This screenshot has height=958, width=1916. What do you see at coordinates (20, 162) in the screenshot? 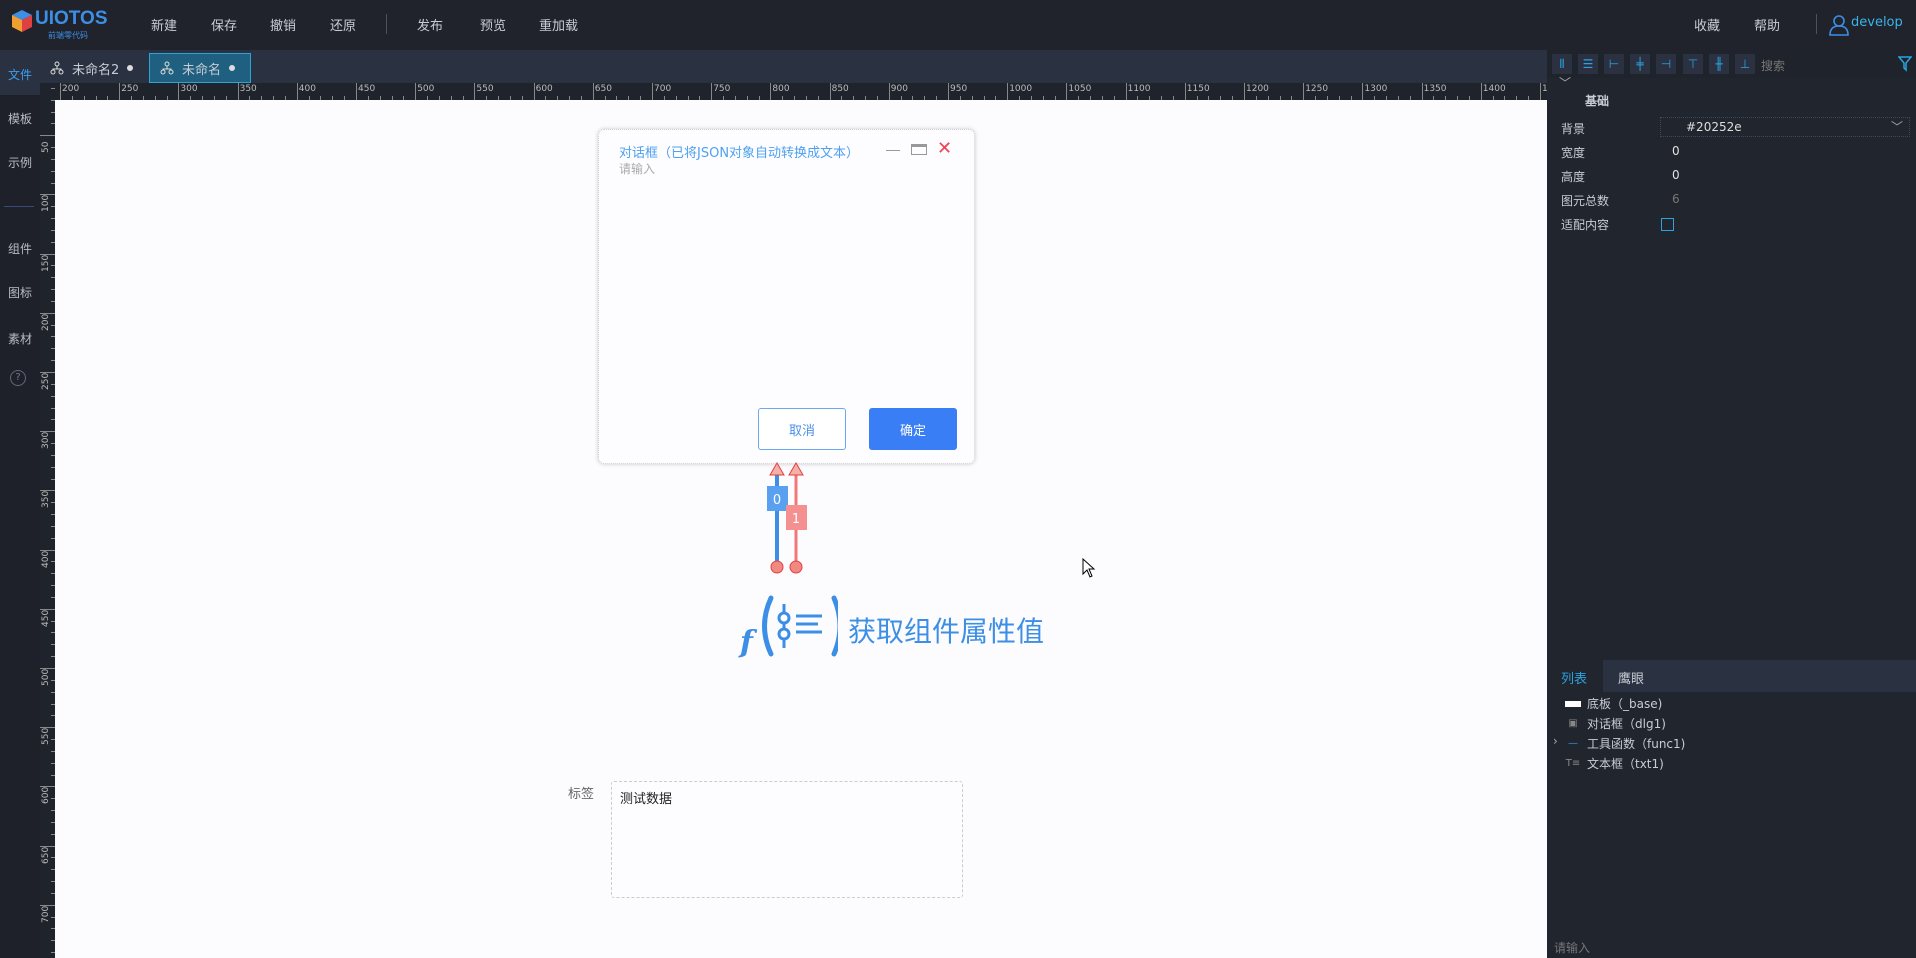
I see `sidebar-item-example: 示例` at bounding box center [20, 162].